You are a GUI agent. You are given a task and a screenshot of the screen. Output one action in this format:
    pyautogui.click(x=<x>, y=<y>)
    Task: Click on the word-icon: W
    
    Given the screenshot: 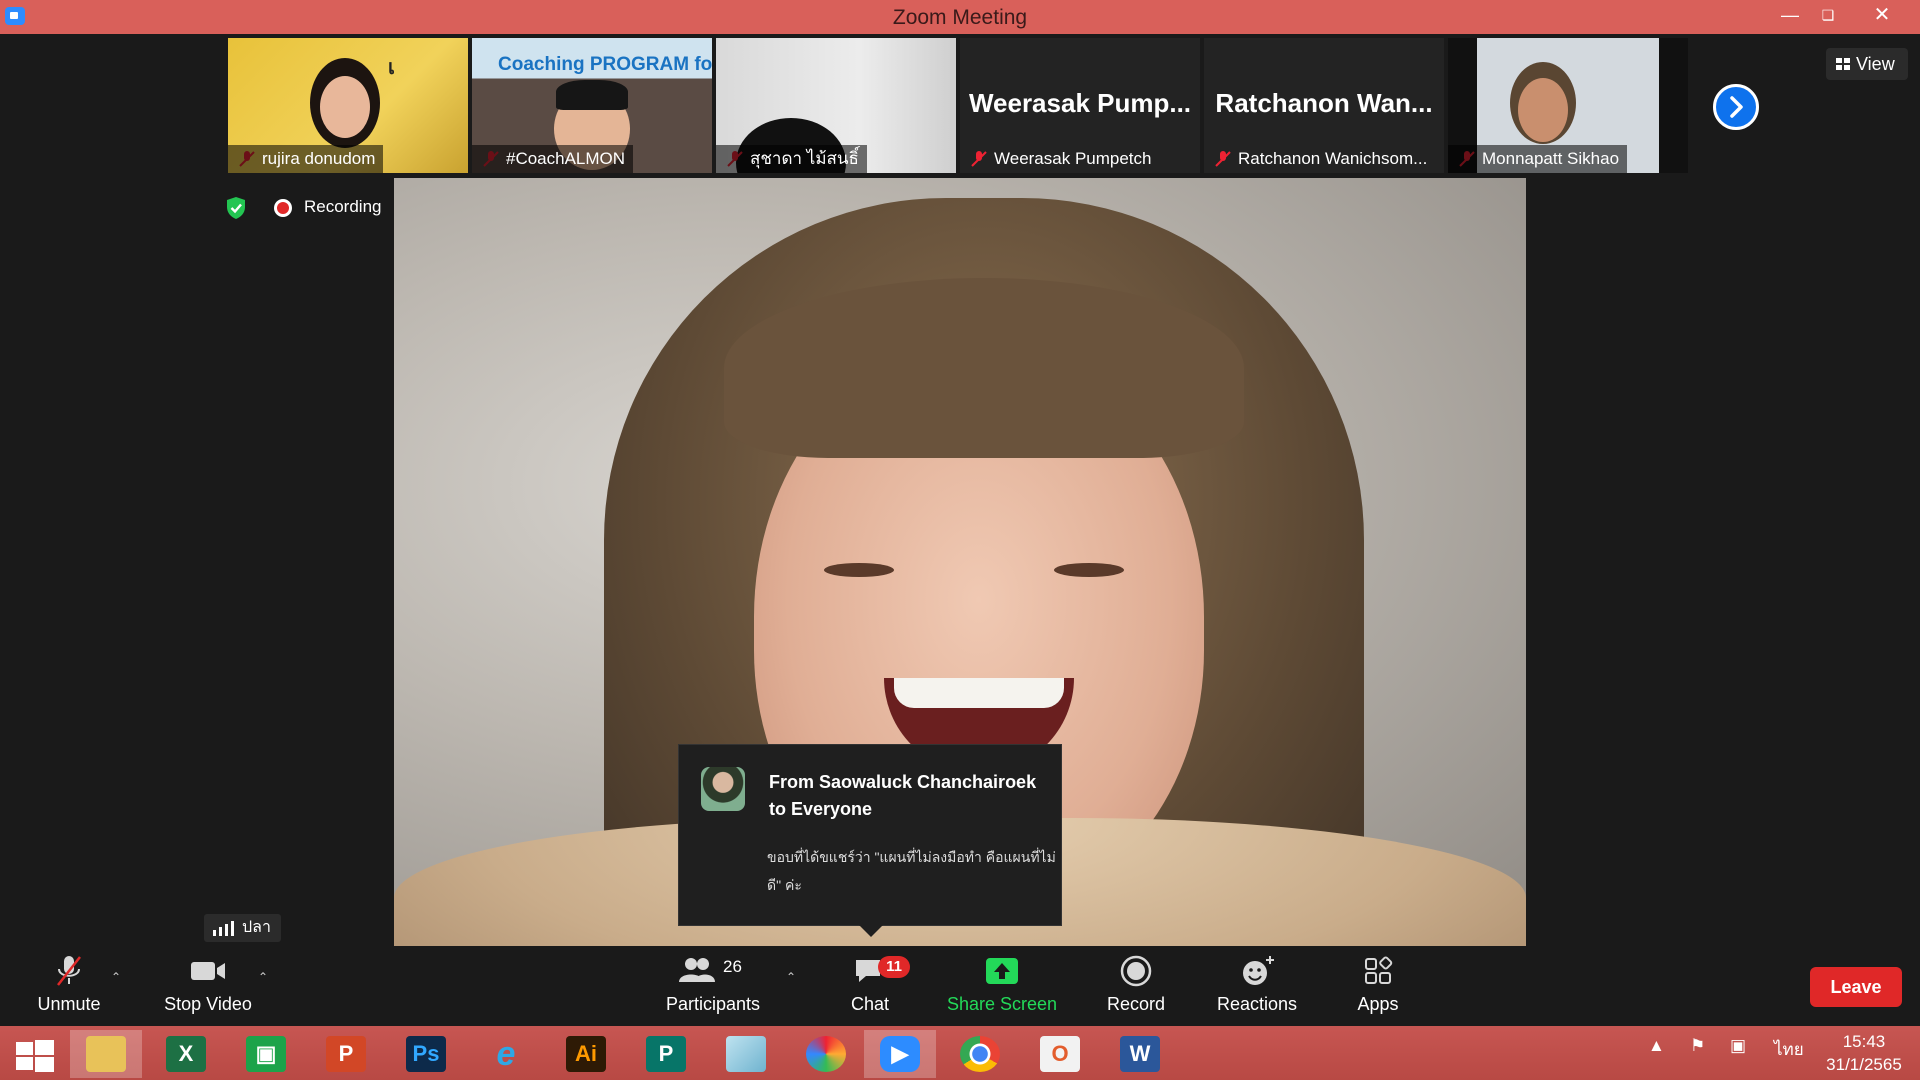 What is the action you would take?
    pyautogui.click(x=1140, y=1054)
    